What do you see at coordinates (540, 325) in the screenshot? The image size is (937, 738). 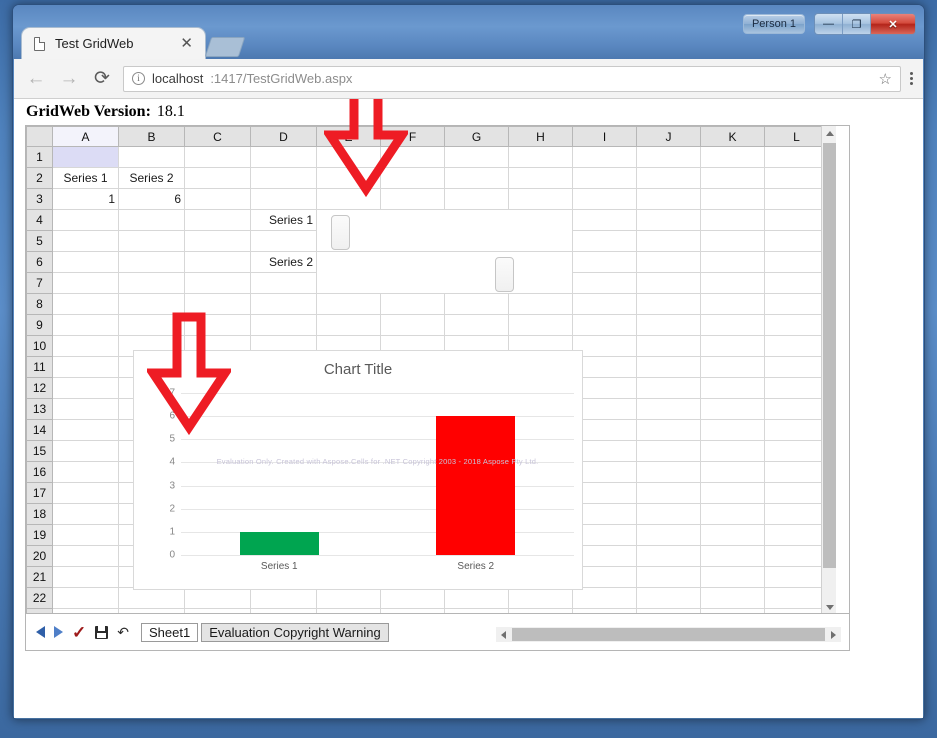 I see `cell-h9` at bounding box center [540, 325].